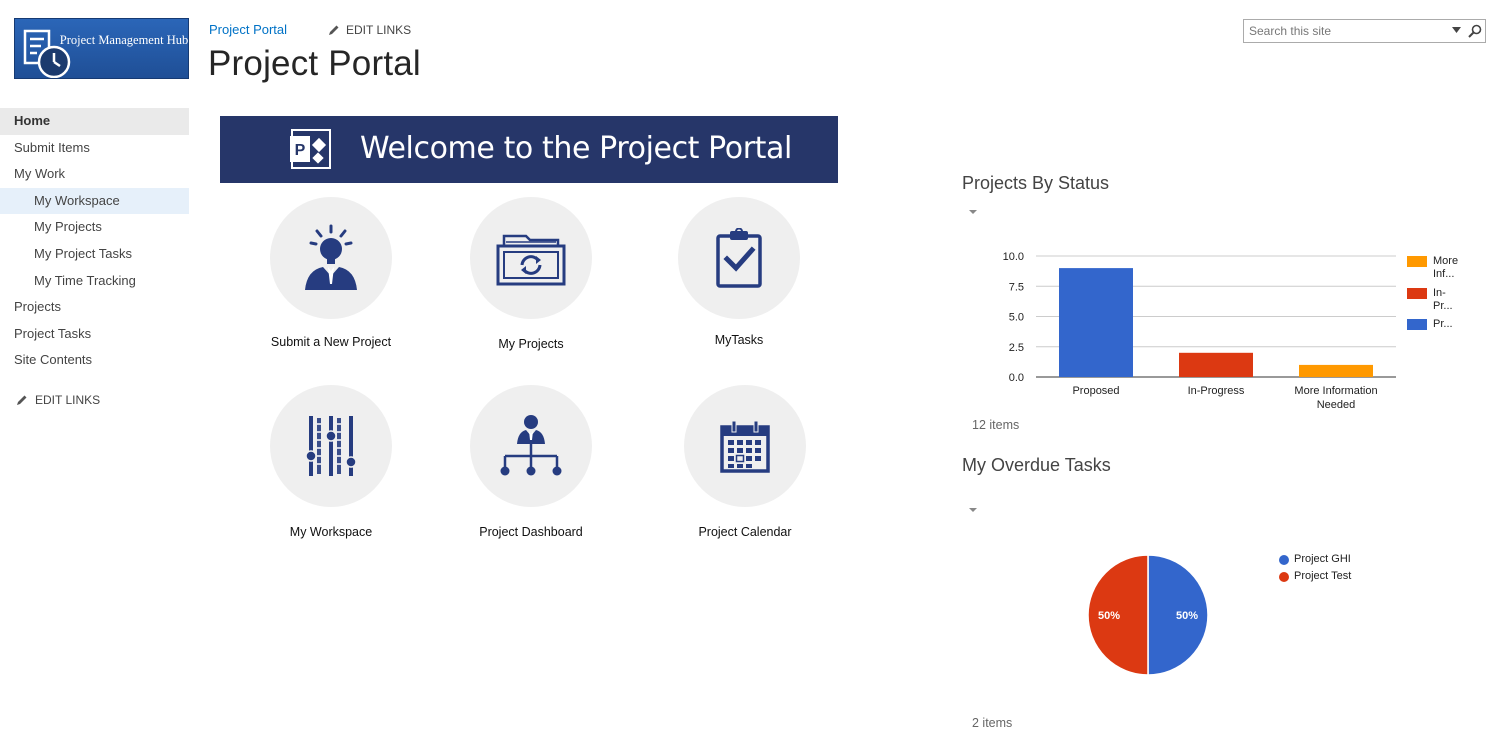 Image resolution: width=1500 pixels, height=750 pixels. I want to click on legend-text: Project GHI, so click(1322, 559).